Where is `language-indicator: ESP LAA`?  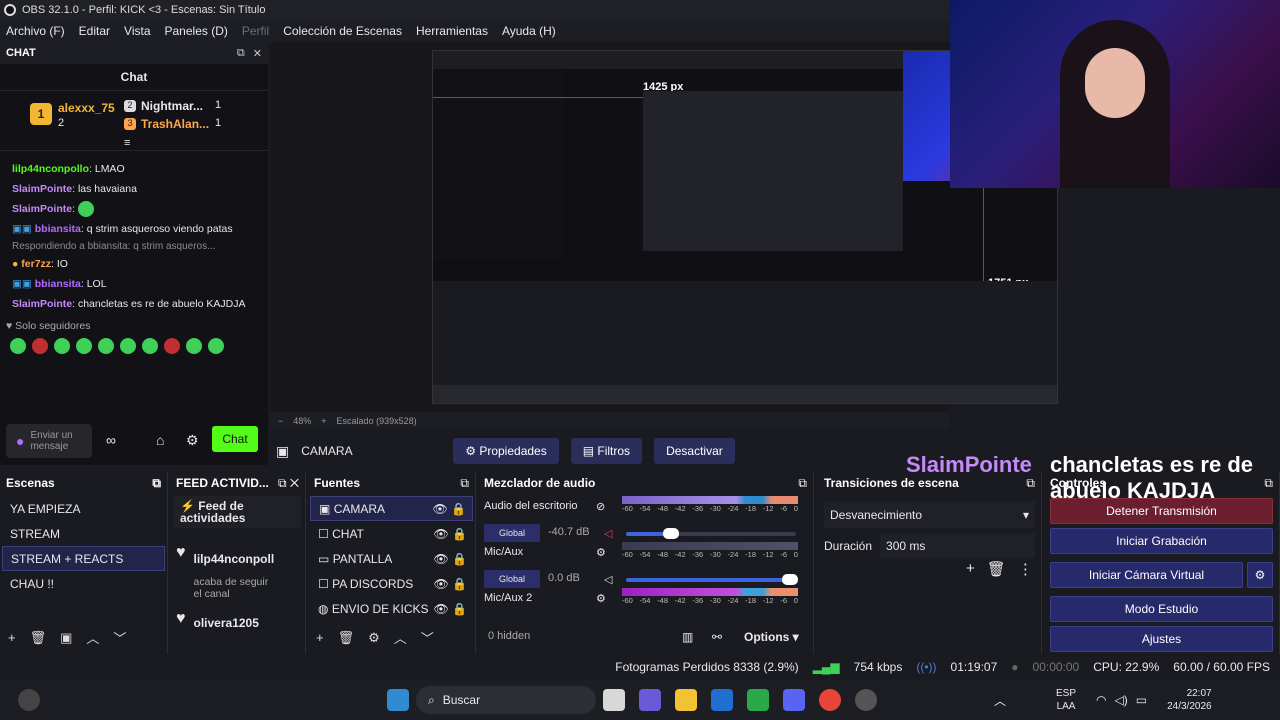 language-indicator: ESP LAA is located at coordinates (1066, 700).